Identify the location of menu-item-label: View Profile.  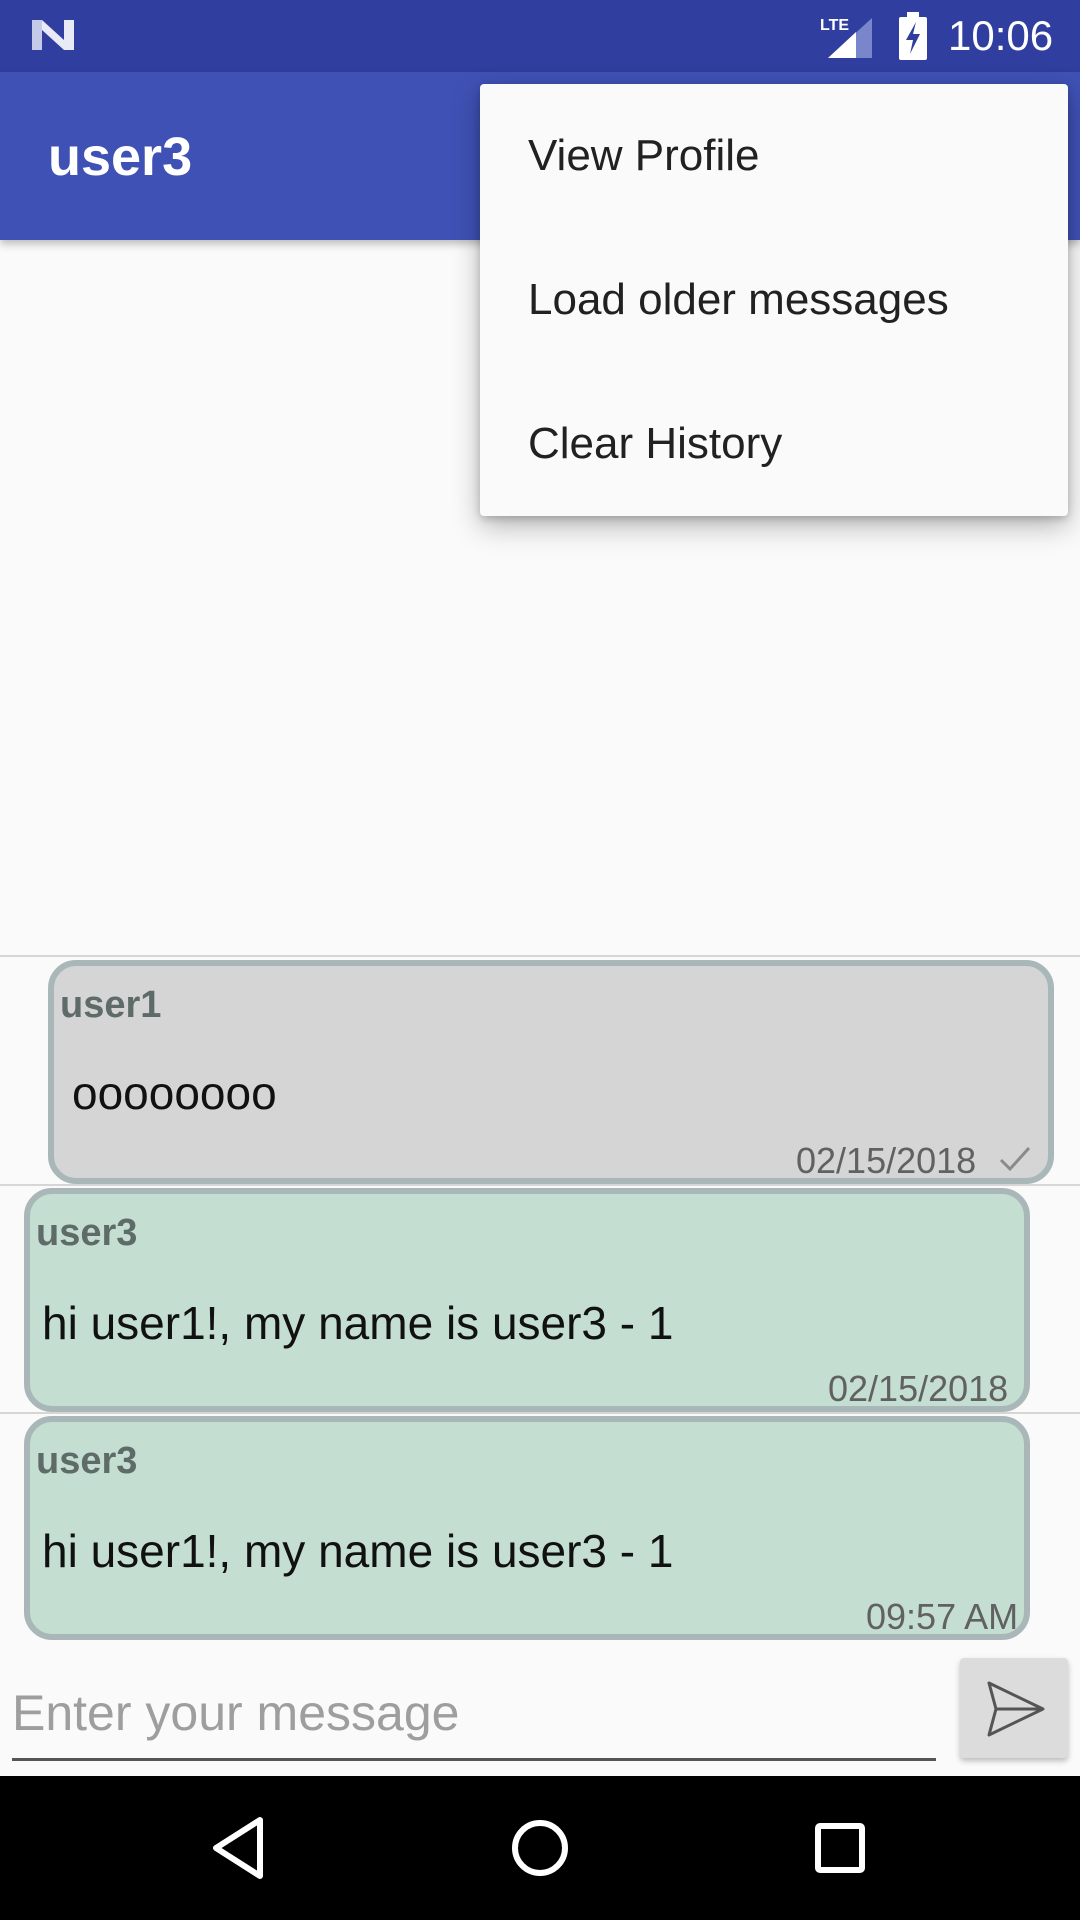
(644, 155).